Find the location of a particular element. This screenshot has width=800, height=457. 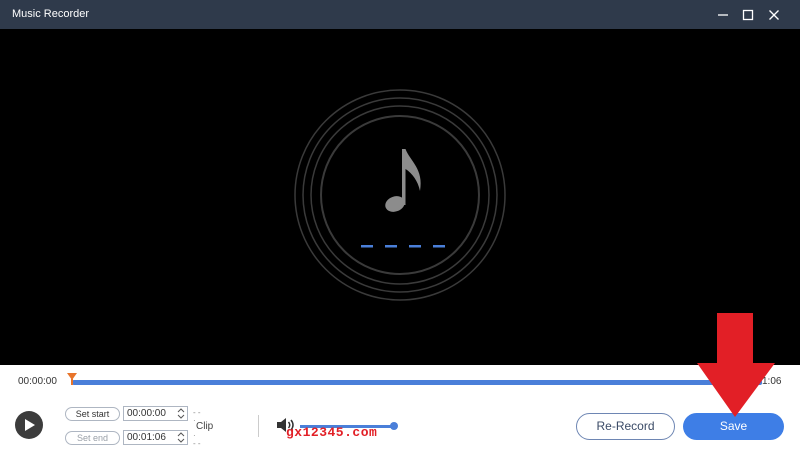

set-start-button: Set start is located at coordinates (92, 414).